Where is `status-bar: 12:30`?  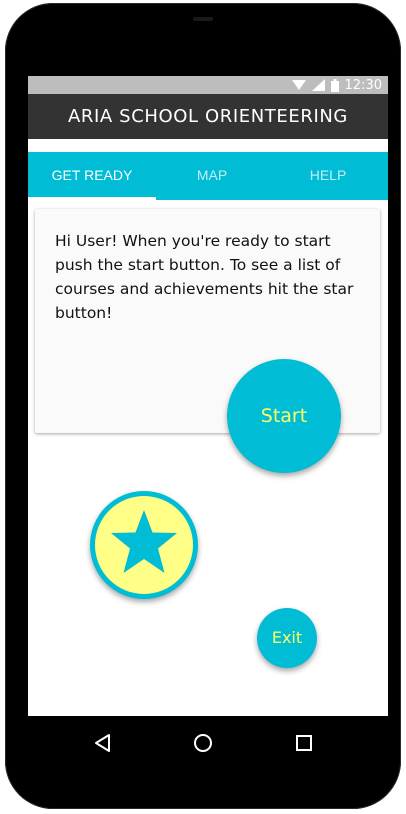
status-bar: 12:30 is located at coordinates (208, 85).